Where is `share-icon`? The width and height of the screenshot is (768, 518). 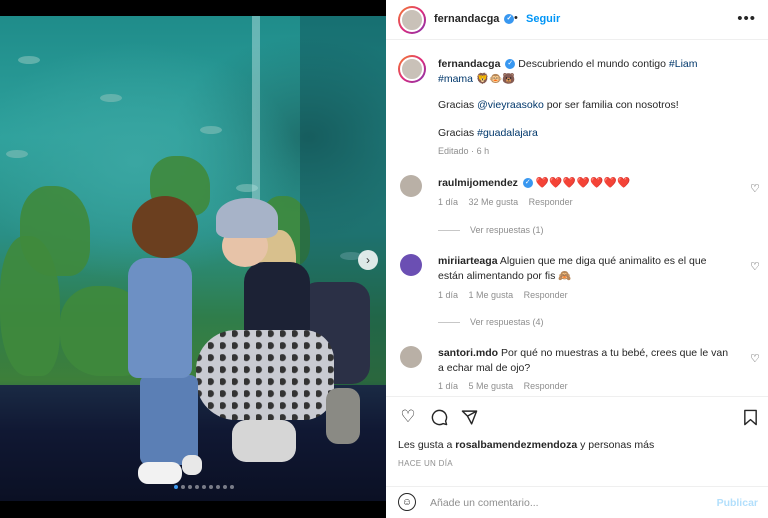
share-icon is located at coordinates (469, 417).